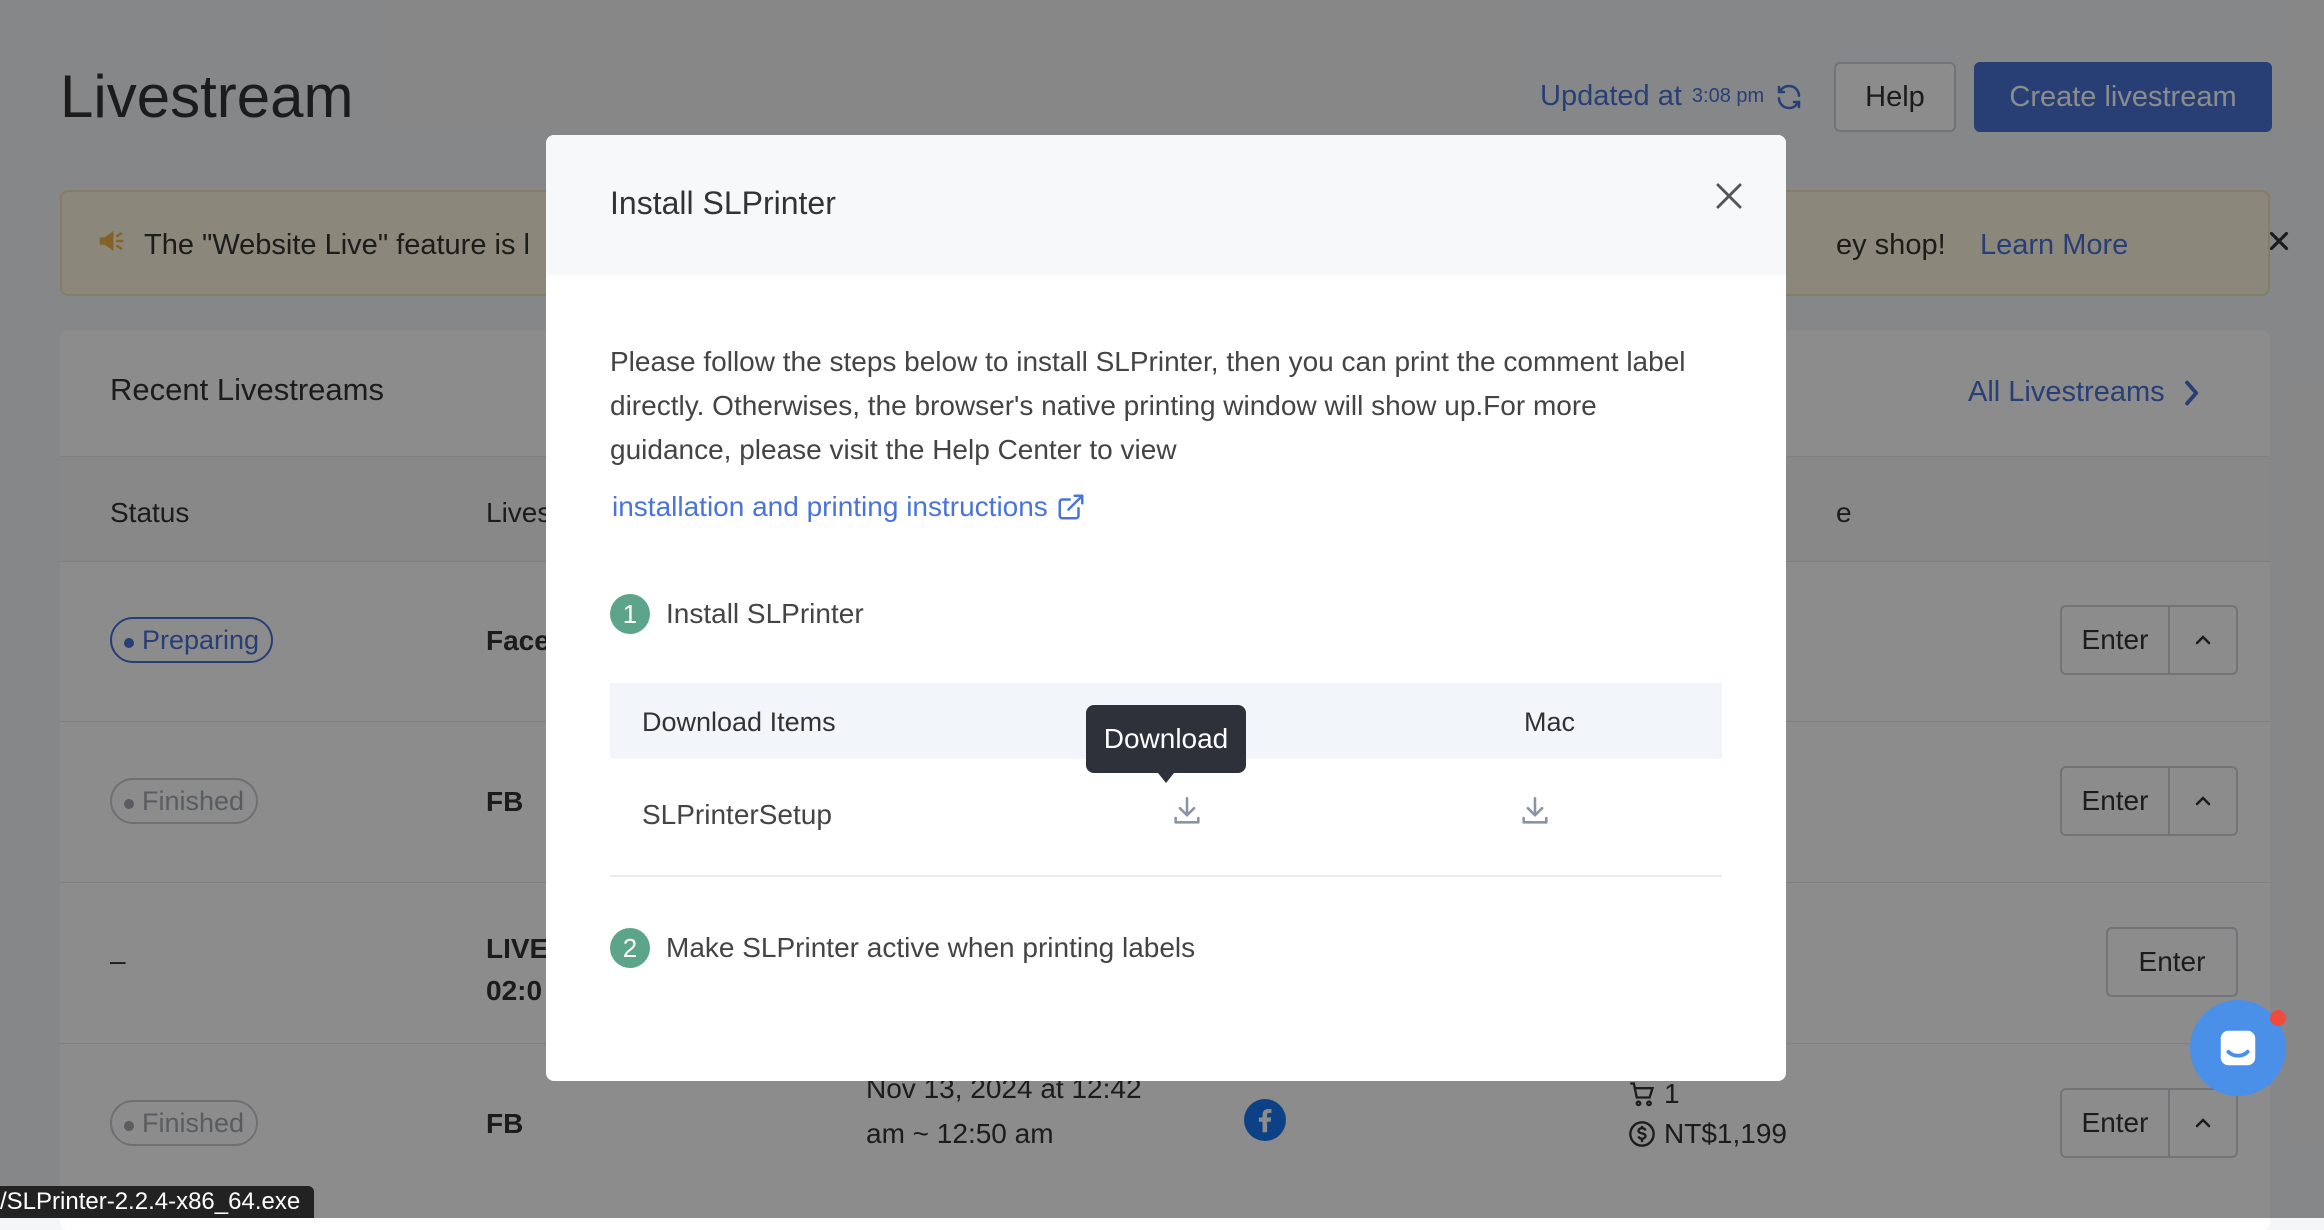  I want to click on download-tooltip: Download, so click(1166, 744).